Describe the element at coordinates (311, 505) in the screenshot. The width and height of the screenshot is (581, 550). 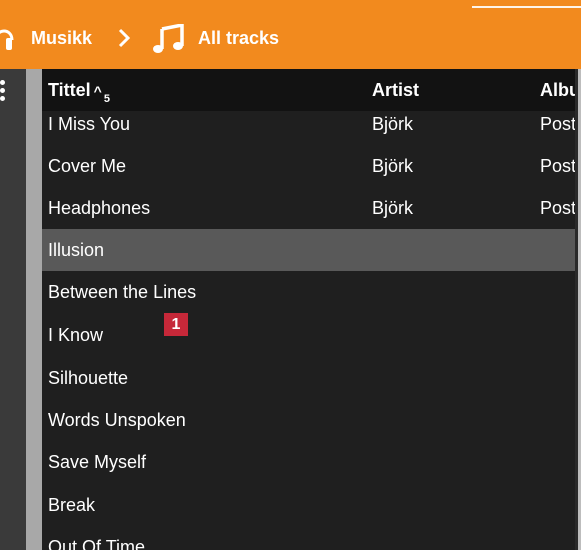
I see `table-row: Break` at that location.